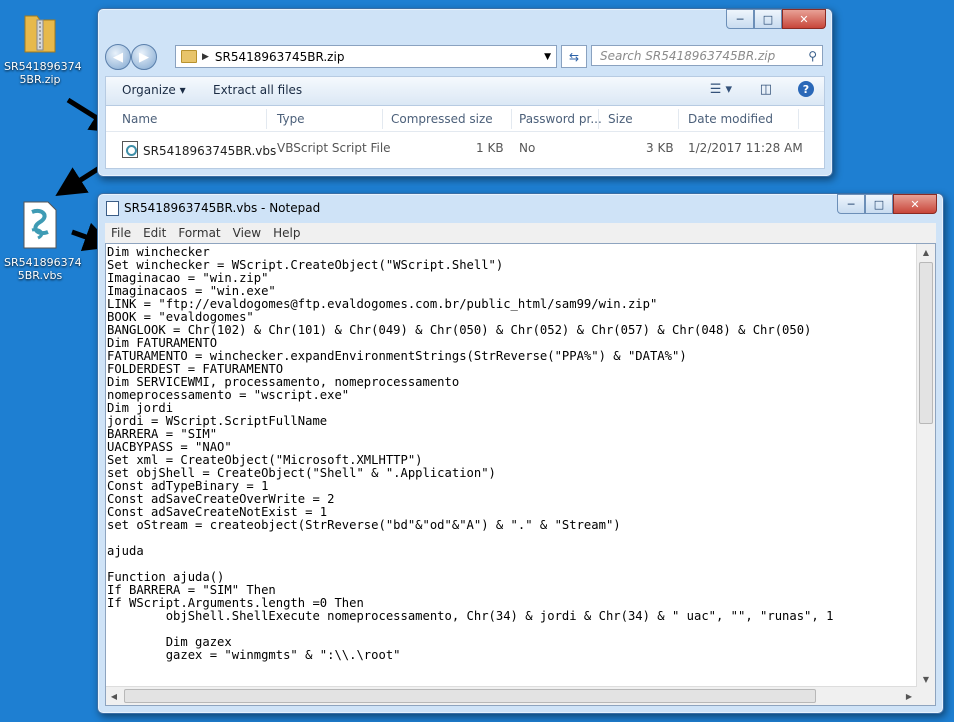 This screenshot has height=722, width=954. What do you see at coordinates (442, 119) in the screenshot?
I see `column-compressed-size: Compressed size` at bounding box center [442, 119].